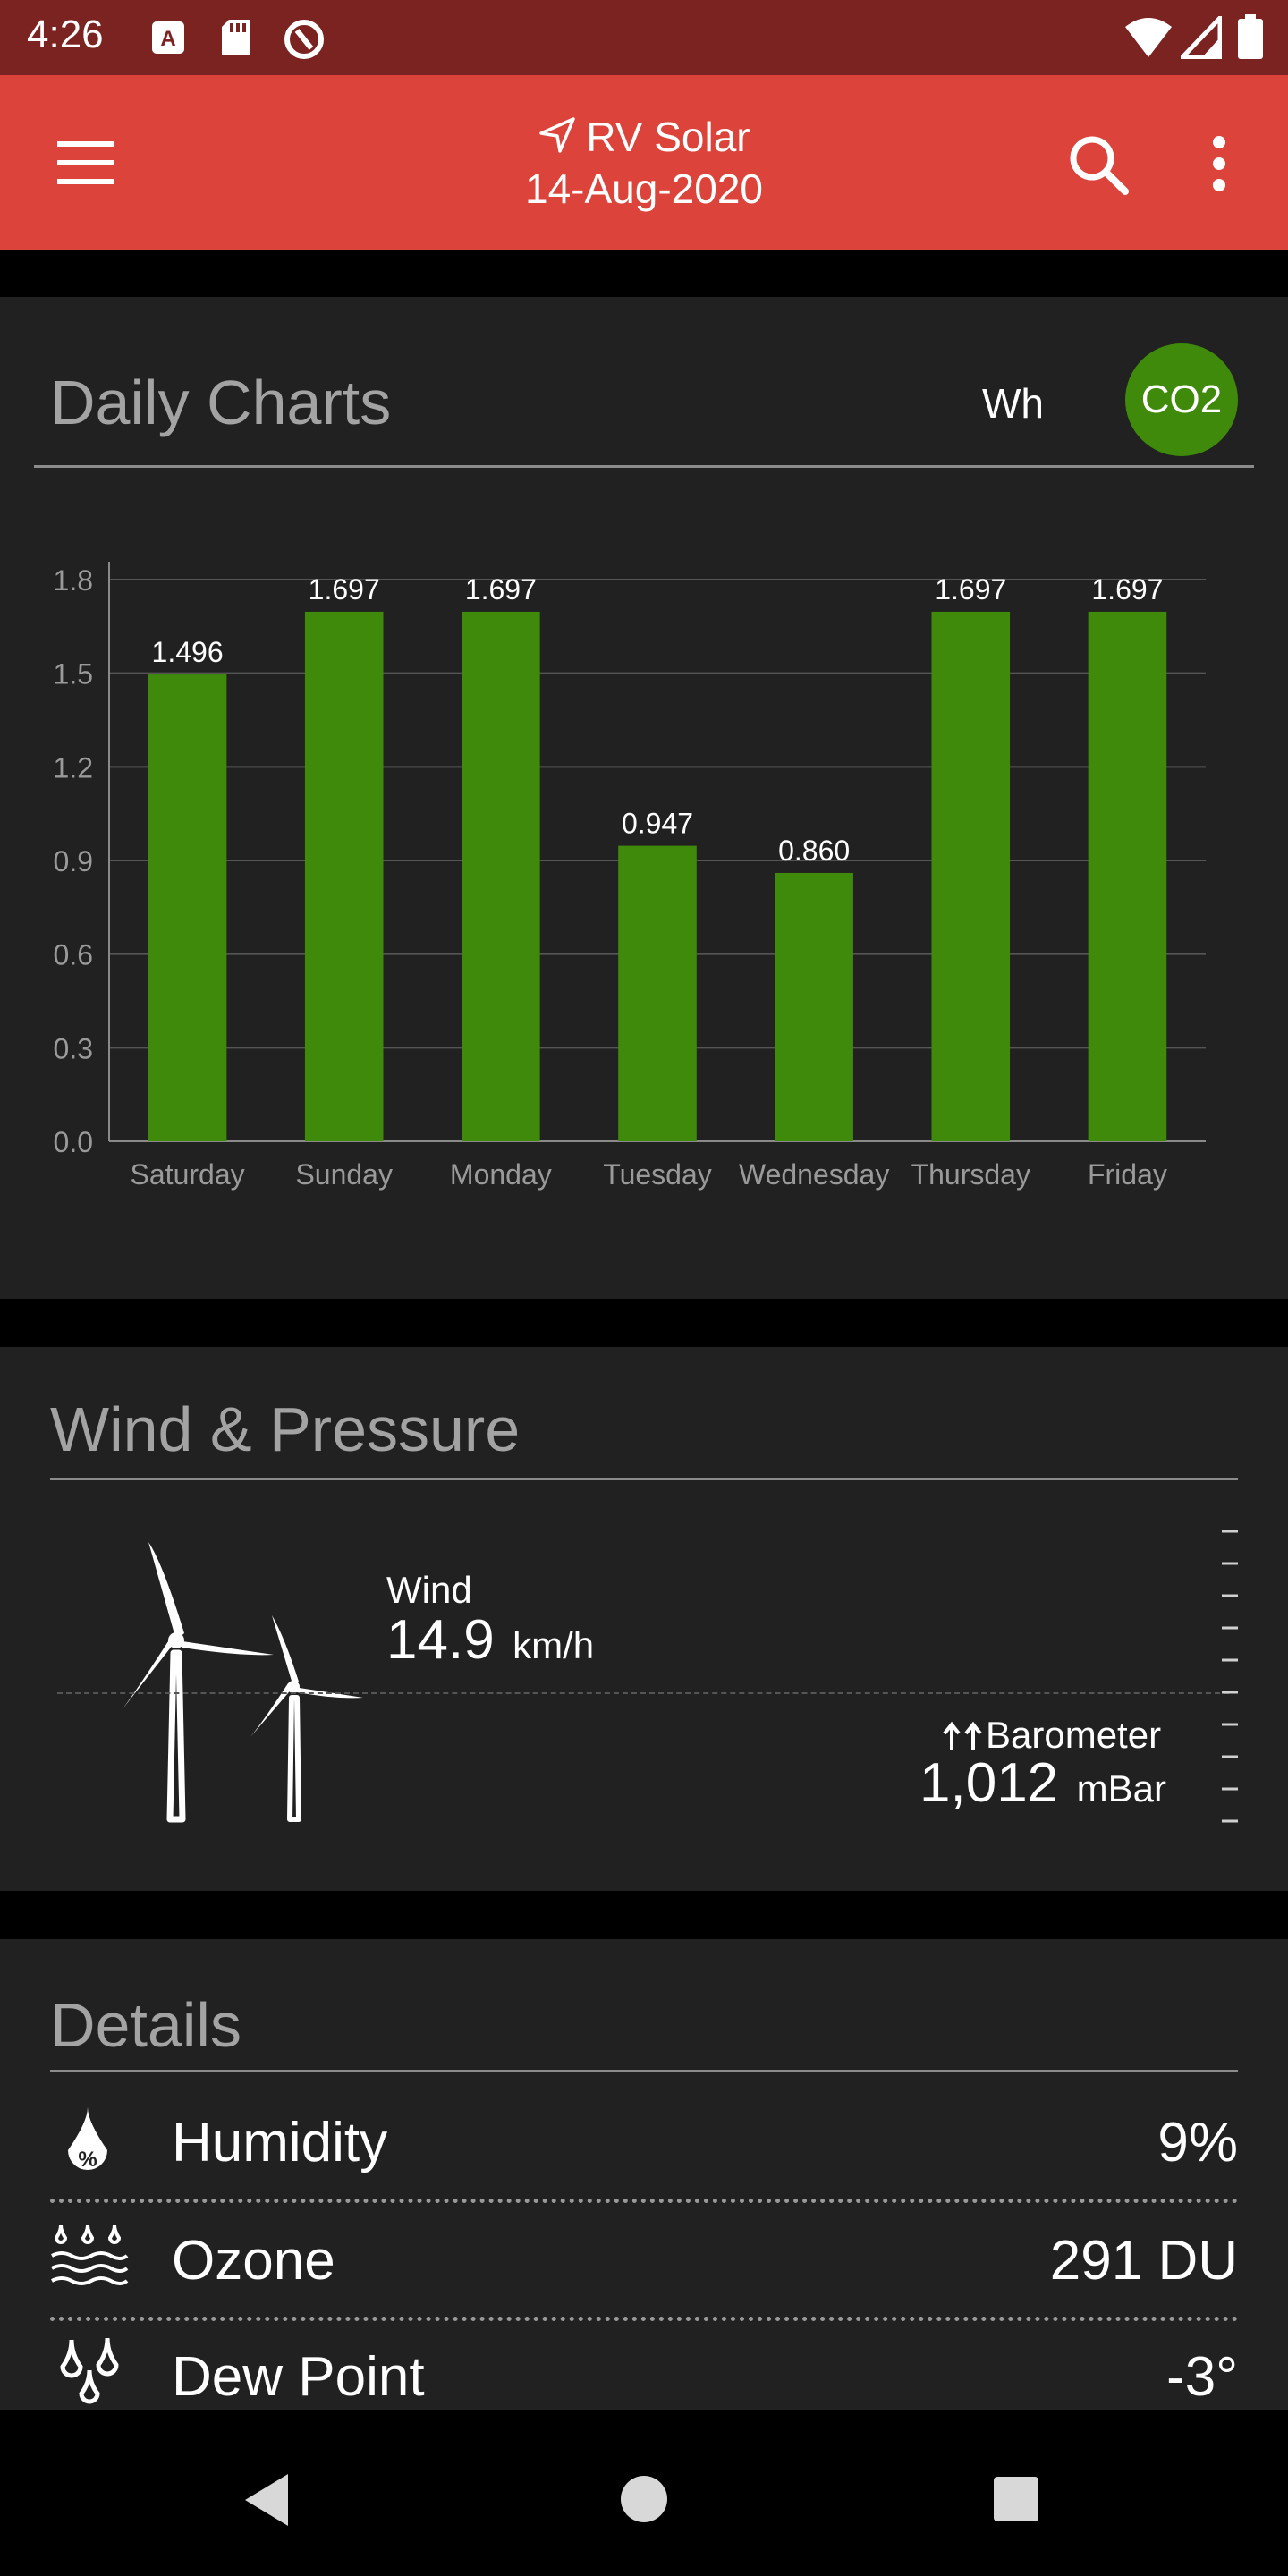 This screenshot has width=1288, height=2576. I want to click on detail-row-humidity: % Humidity 9%, so click(644, 2139).